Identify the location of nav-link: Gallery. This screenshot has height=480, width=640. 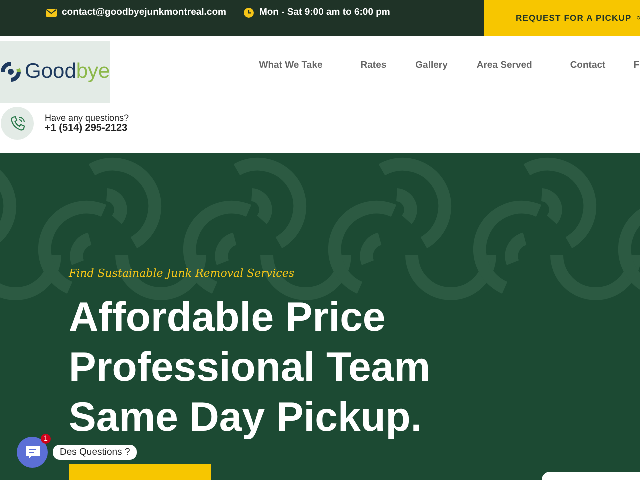
(432, 65).